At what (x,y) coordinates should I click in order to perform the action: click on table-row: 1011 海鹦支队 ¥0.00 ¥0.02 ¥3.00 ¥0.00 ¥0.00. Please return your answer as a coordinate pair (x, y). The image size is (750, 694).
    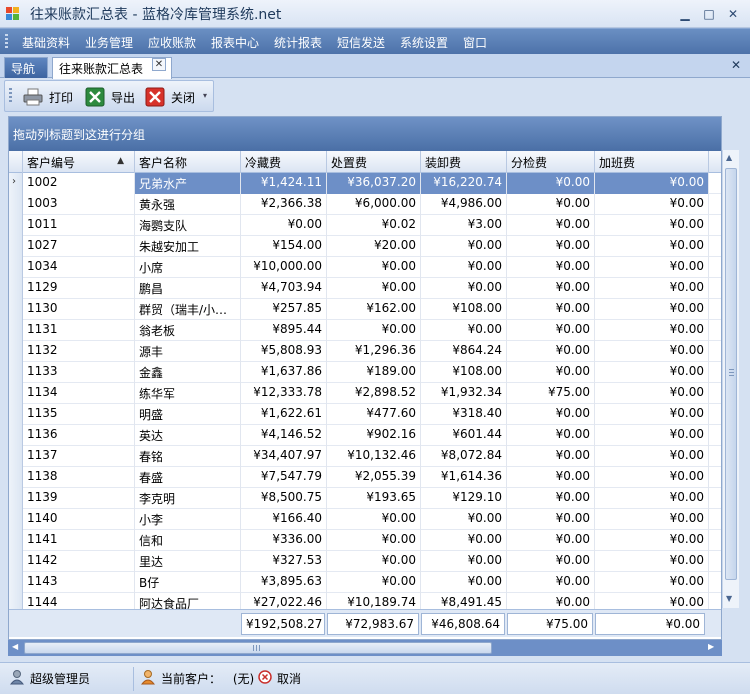
    Looking at the image, I should click on (365, 225).